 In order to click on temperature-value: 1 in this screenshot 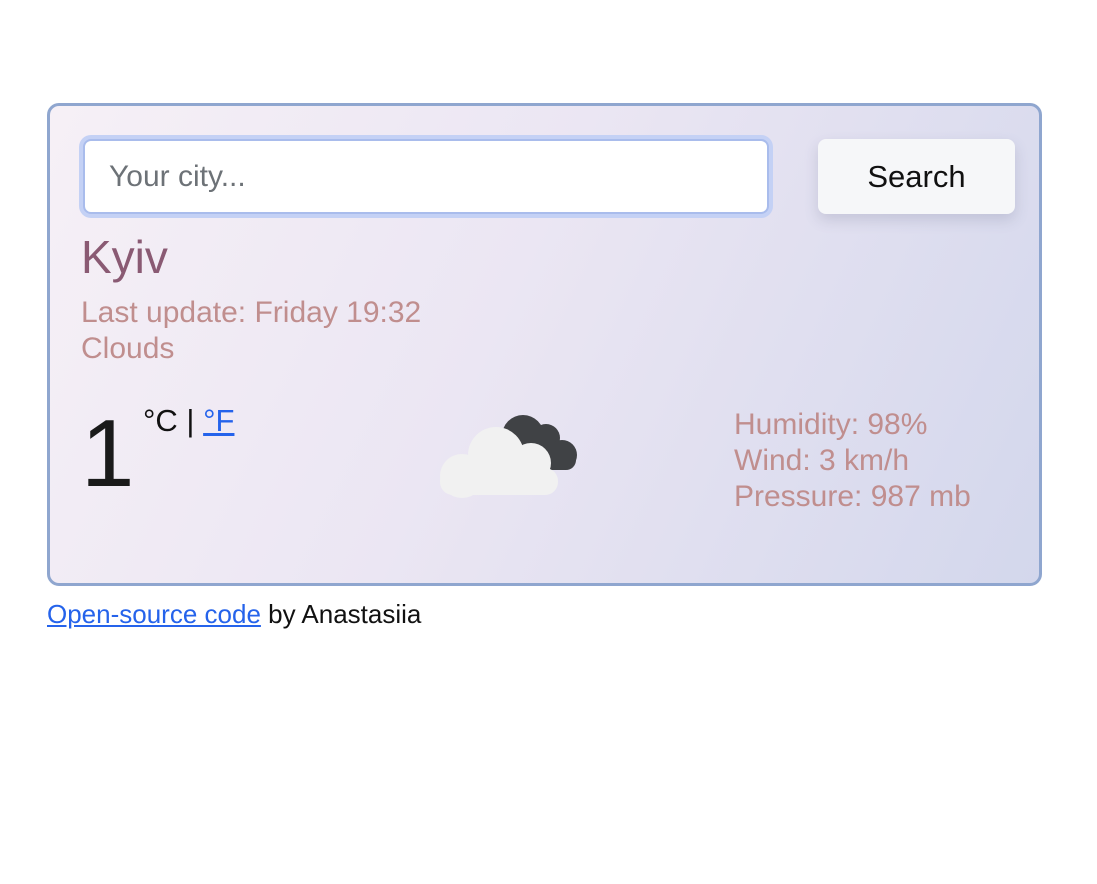, I will do `click(108, 453)`.